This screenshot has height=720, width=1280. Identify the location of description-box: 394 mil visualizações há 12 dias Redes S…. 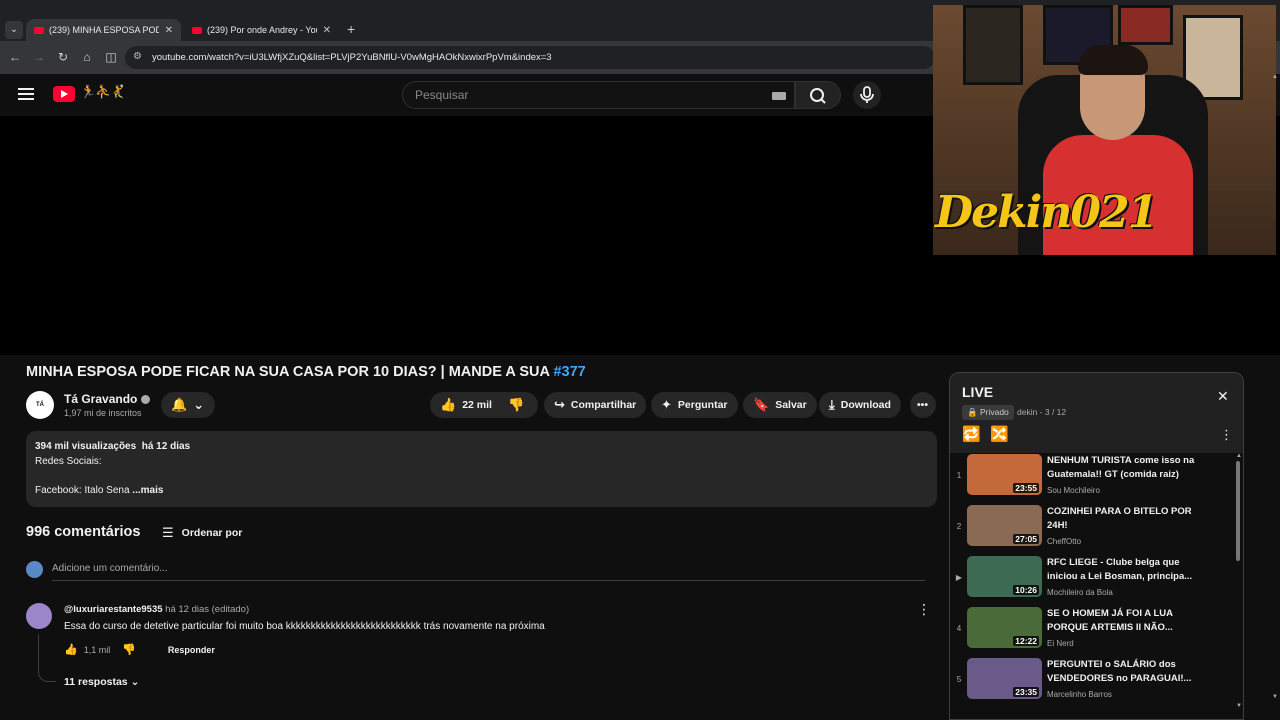
(481, 469).